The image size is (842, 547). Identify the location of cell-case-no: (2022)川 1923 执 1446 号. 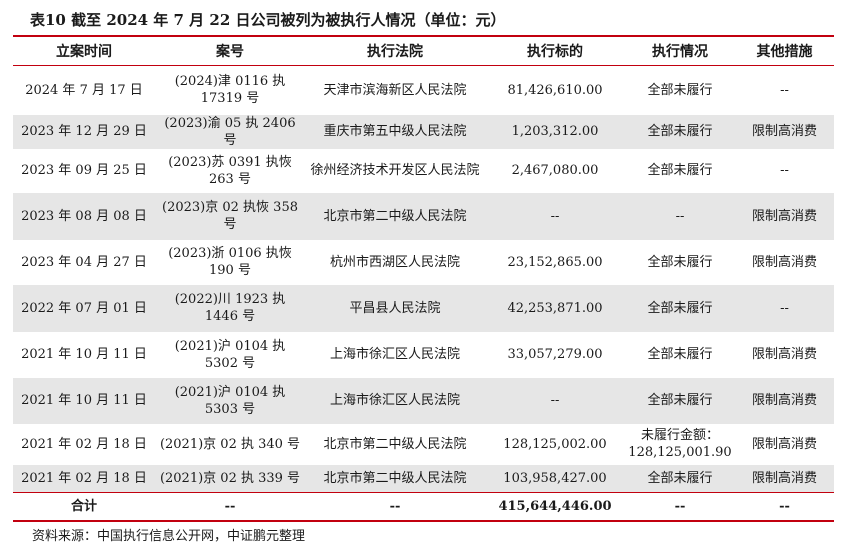
(230, 308).